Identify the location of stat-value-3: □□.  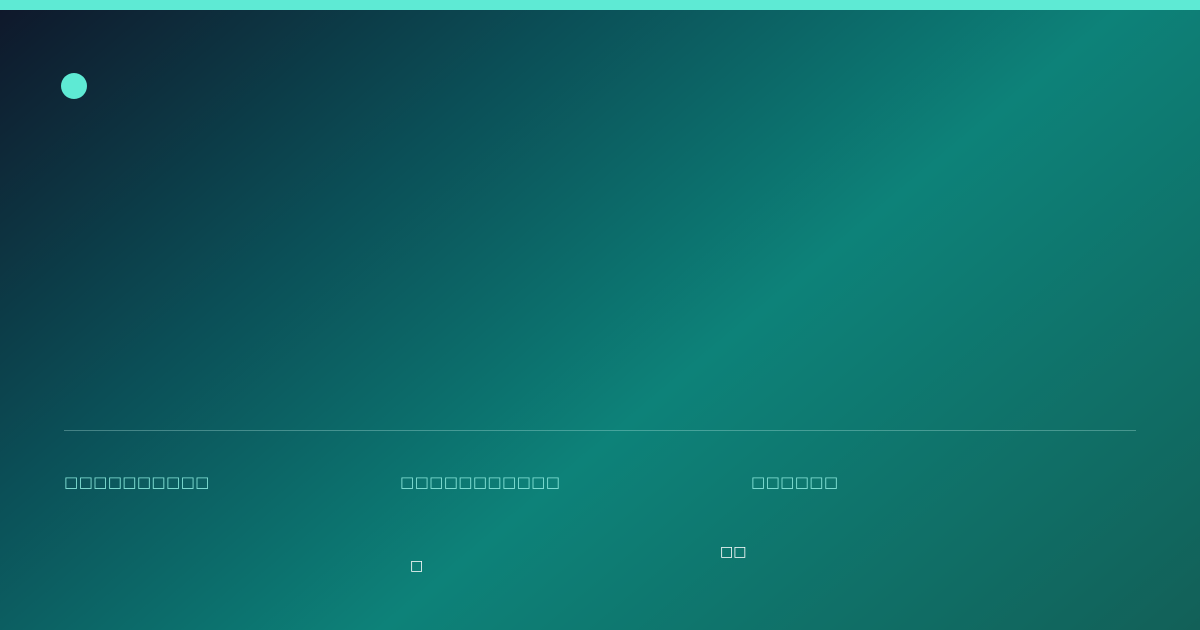
(733, 552).